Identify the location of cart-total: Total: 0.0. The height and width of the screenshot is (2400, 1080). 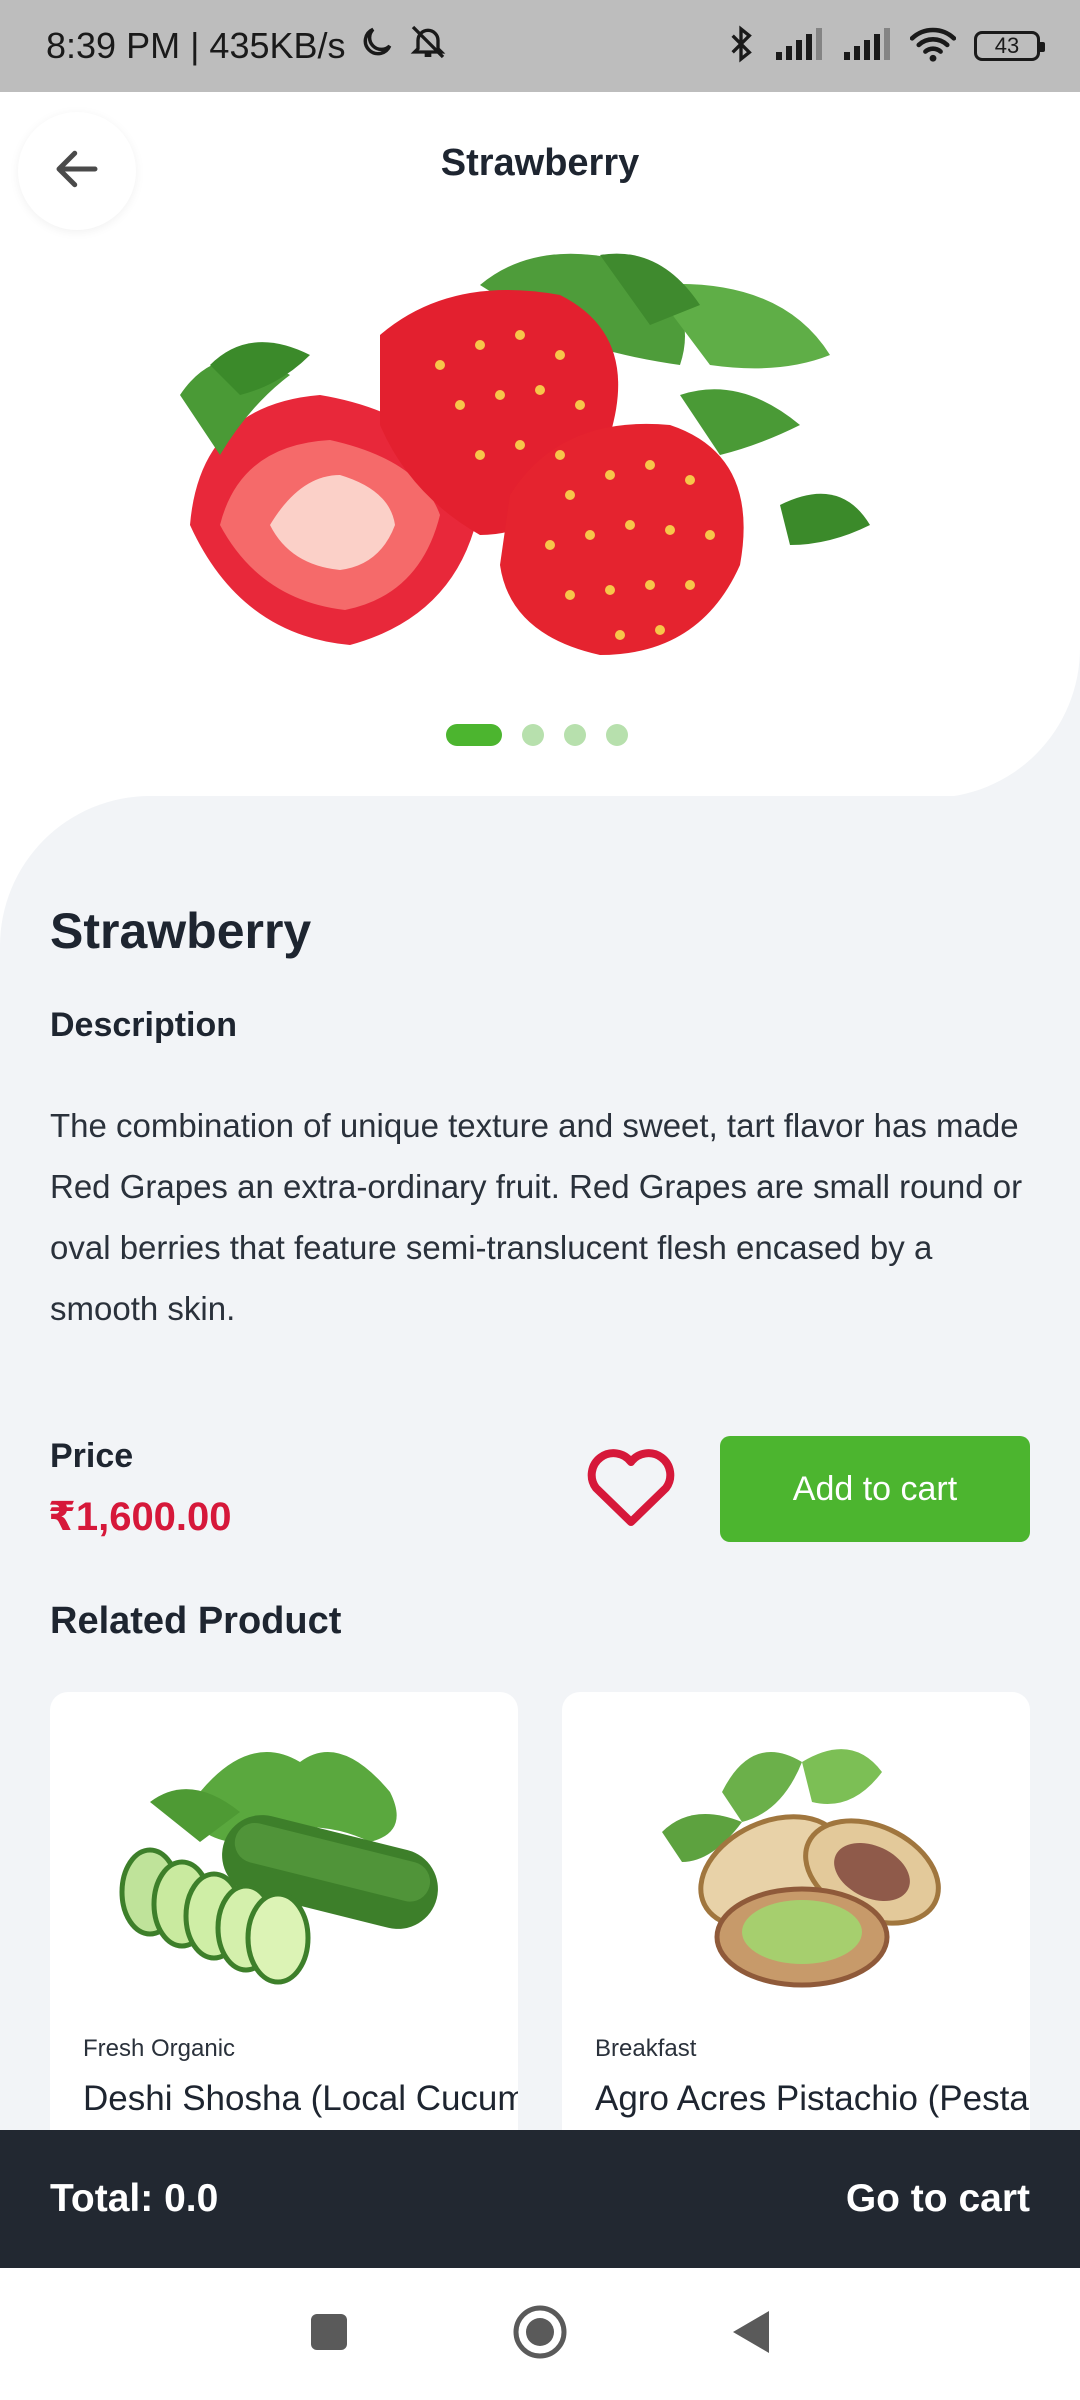
(134, 2198).